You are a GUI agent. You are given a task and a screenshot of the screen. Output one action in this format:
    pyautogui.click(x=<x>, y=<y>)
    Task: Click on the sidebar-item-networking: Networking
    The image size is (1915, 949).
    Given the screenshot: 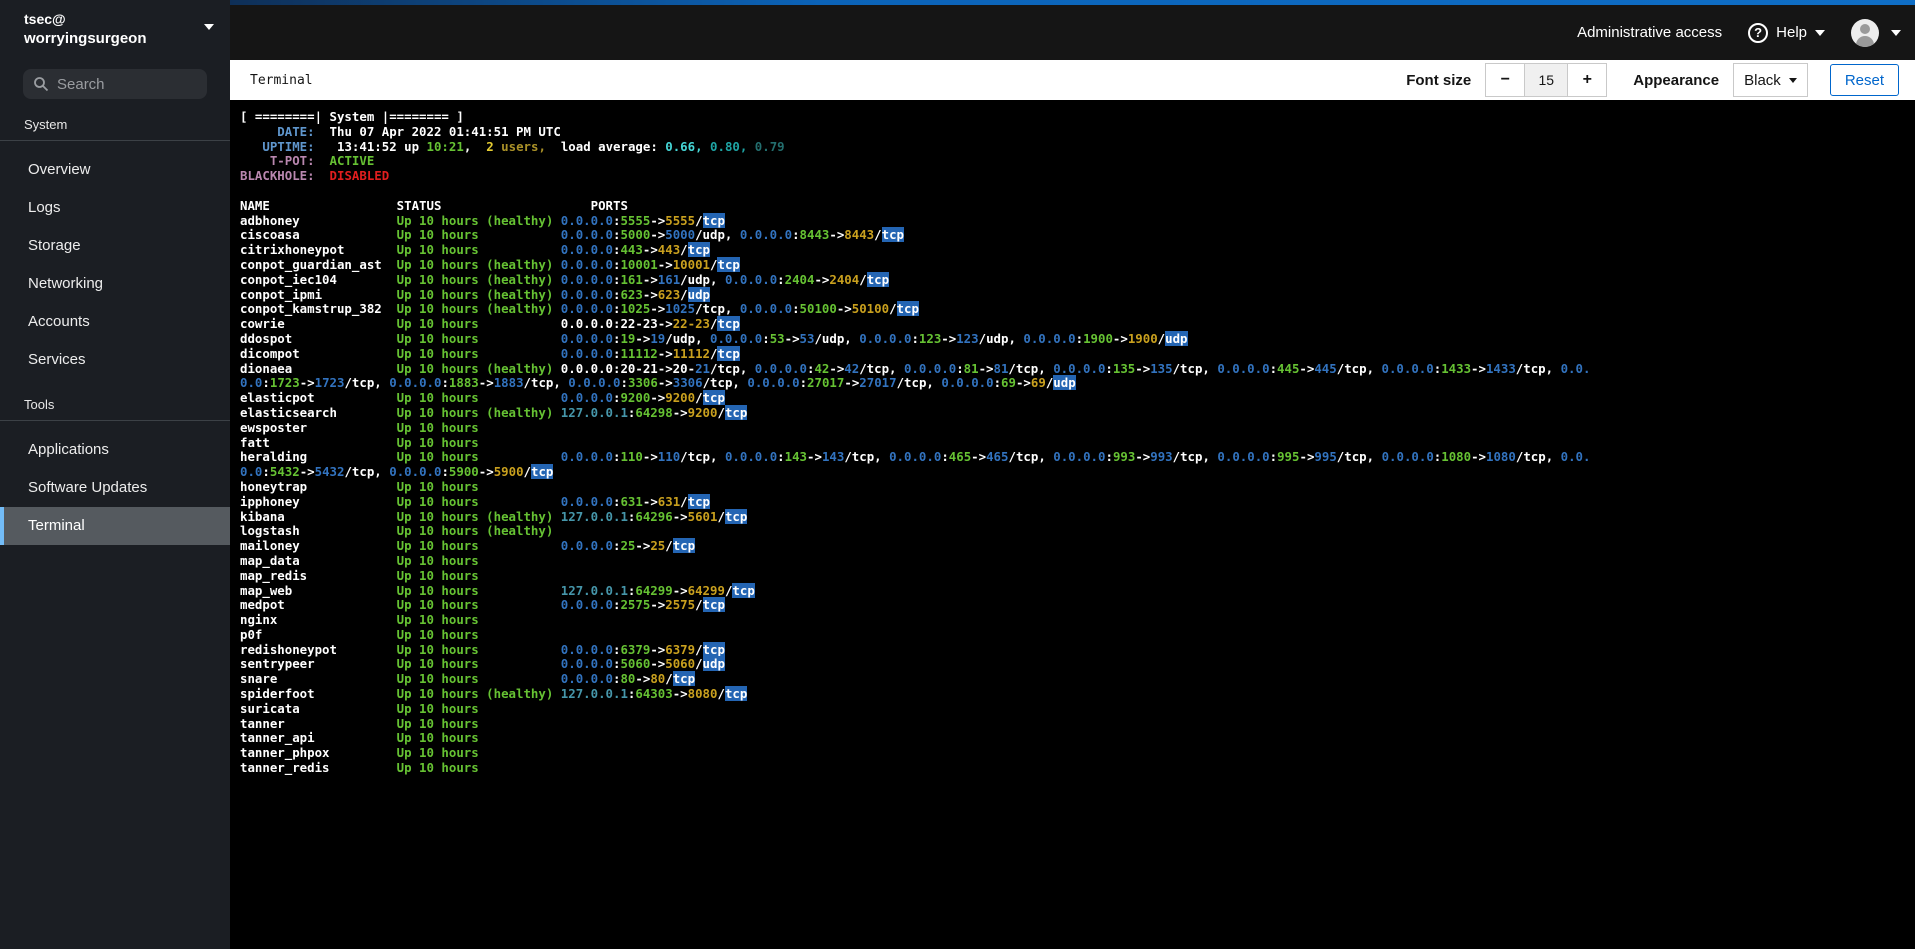 What is the action you would take?
    pyautogui.click(x=115, y=284)
    